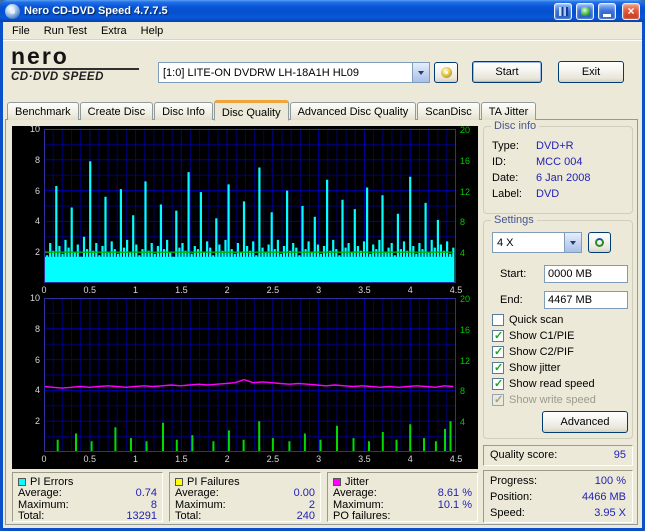  I want to click on menu-run-test: Run Test, so click(65, 31).